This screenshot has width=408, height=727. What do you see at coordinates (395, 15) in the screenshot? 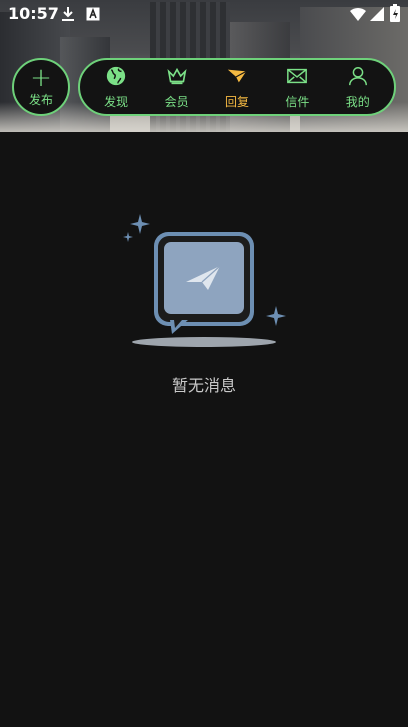
I see `battery-icon` at bounding box center [395, 15].